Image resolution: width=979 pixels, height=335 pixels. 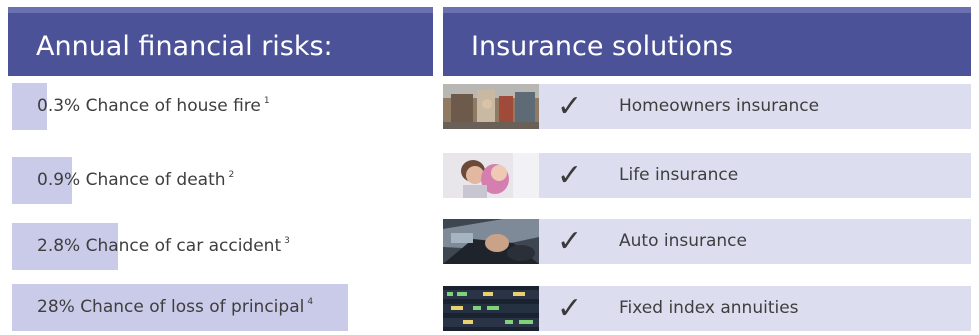 I want to click on risk-label: 28% Chance of loss of principal, so click(x=171, y=307).